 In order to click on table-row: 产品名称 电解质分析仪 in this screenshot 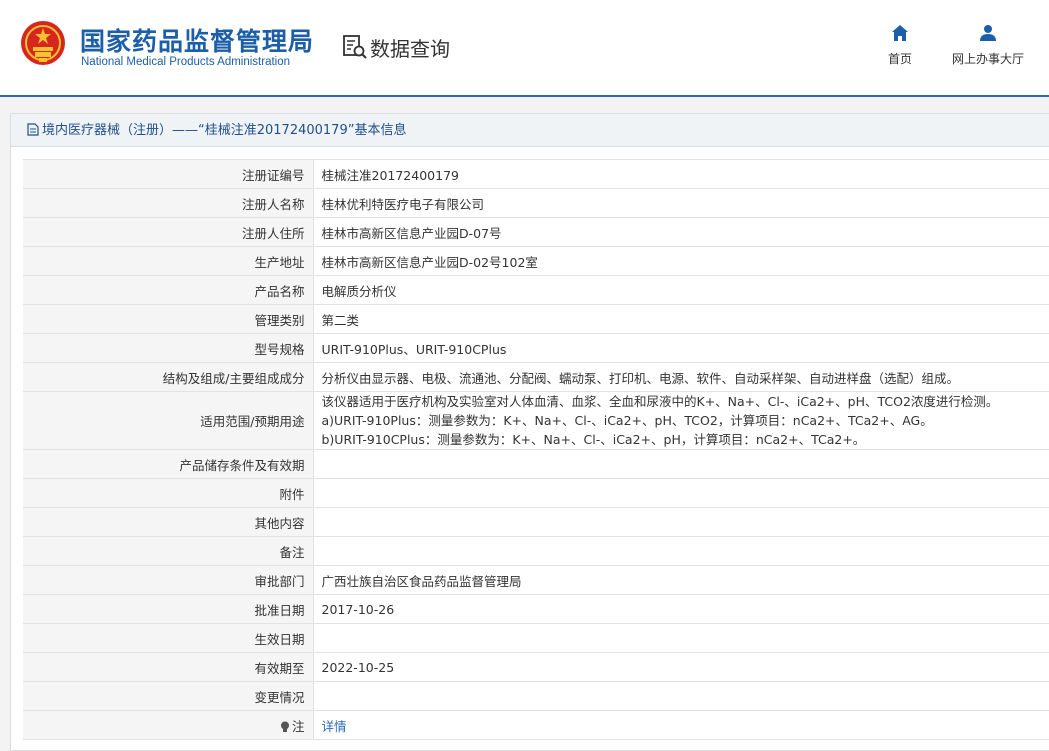, I will do `click(536, 290)`.